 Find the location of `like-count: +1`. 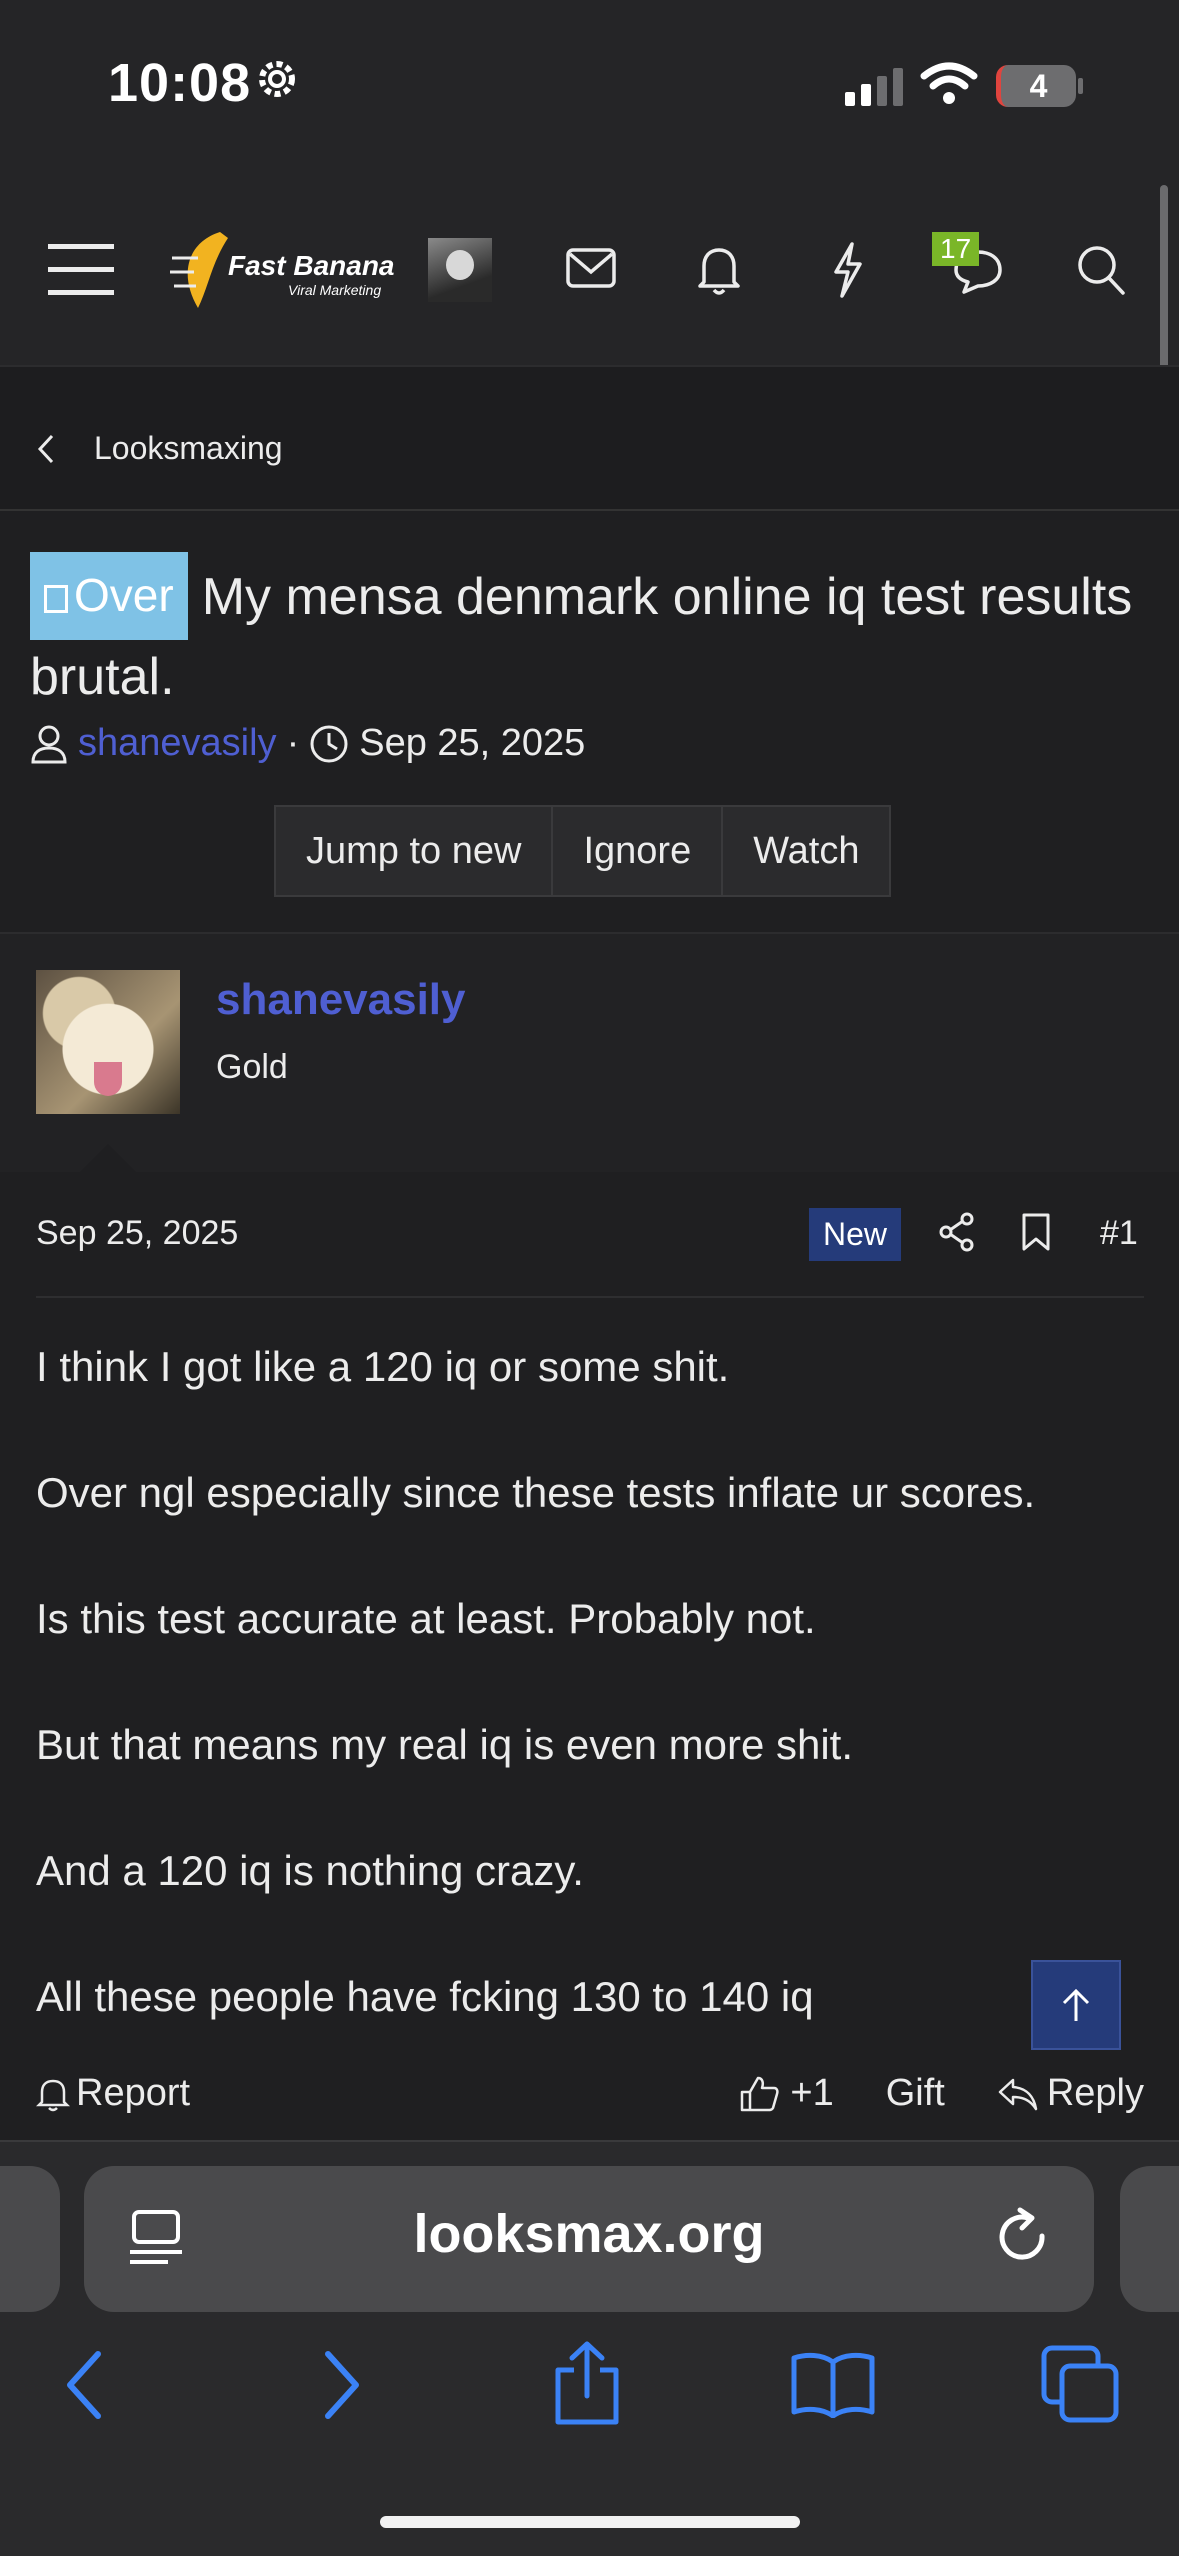

like-count: +1 is located at coordinates (812, 2093).